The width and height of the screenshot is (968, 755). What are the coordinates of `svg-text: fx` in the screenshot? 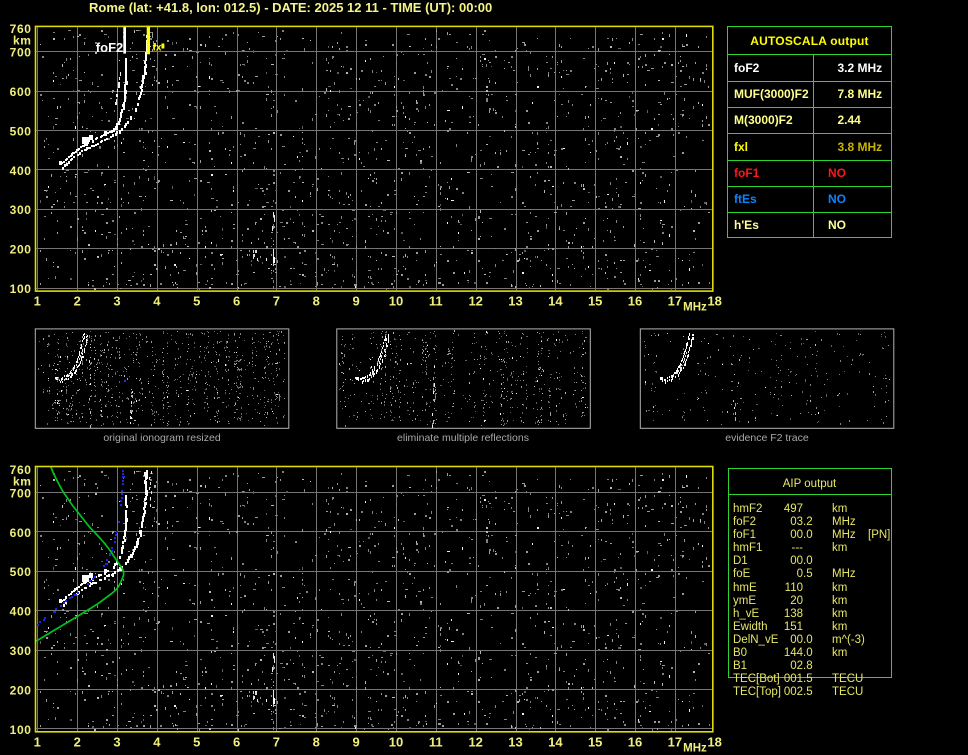 It's located at (157, 48).